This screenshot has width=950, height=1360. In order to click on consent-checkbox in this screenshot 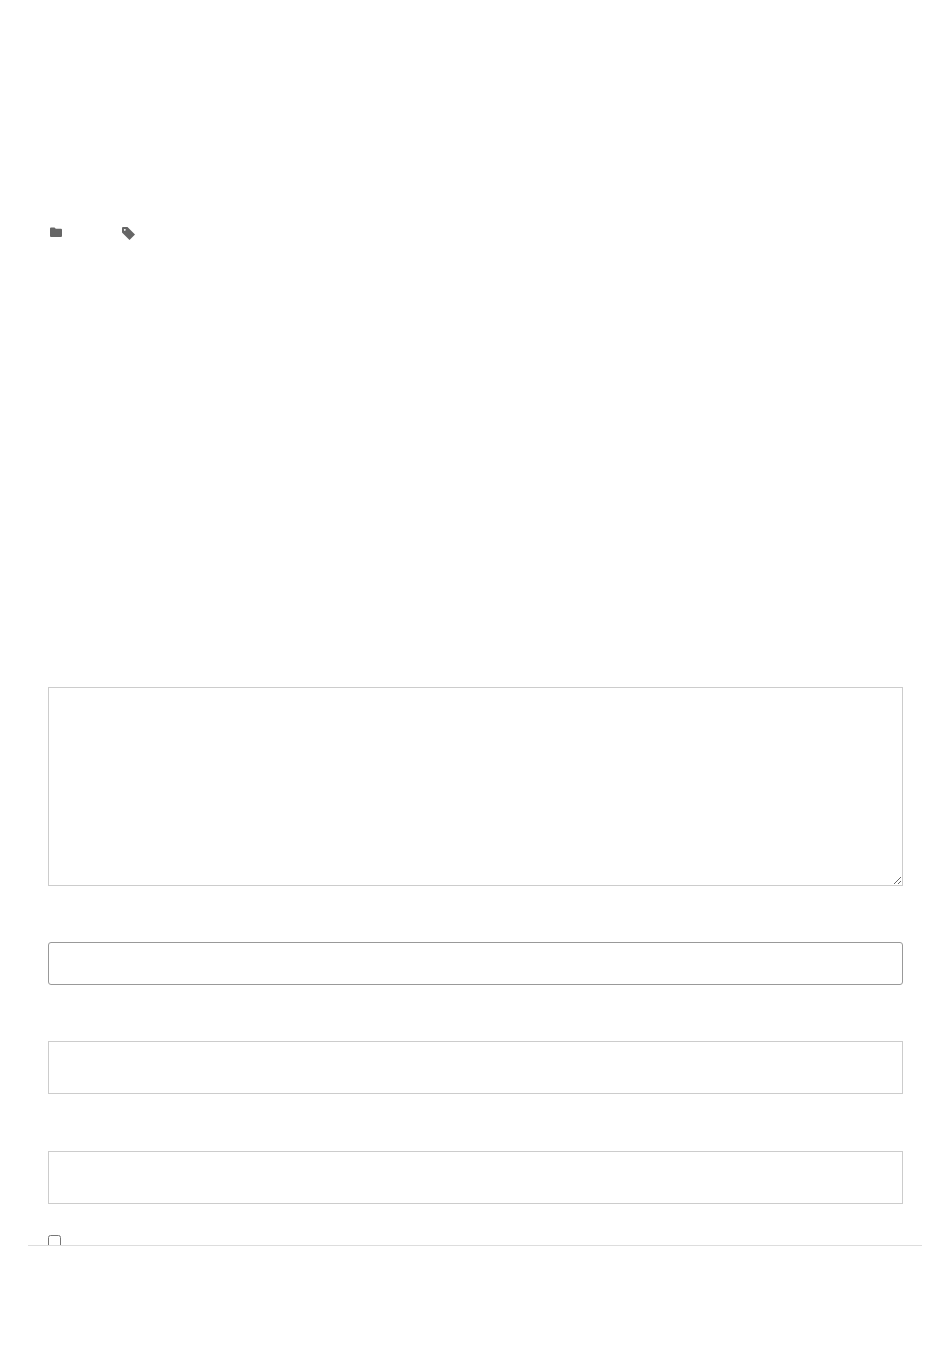, I will do `click(54, 1240)`.